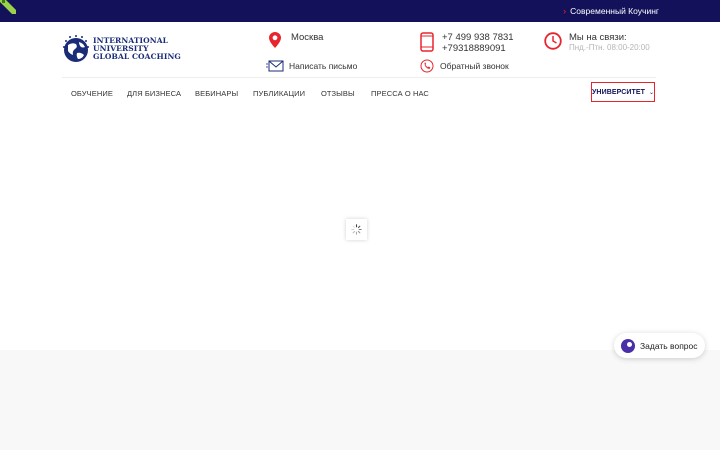 The image size is (720, 450). Describe the element at coordinates (76, 48) in the screenshot. I see `globe-logo-icon` at that location.